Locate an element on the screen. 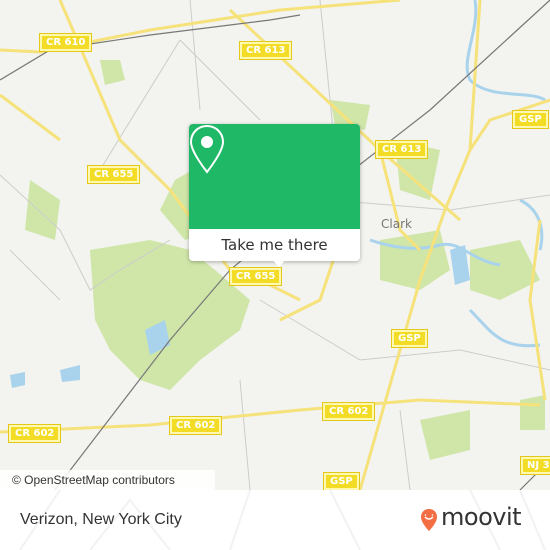  moovit-logo-icon is located at coordinates (429, 520).